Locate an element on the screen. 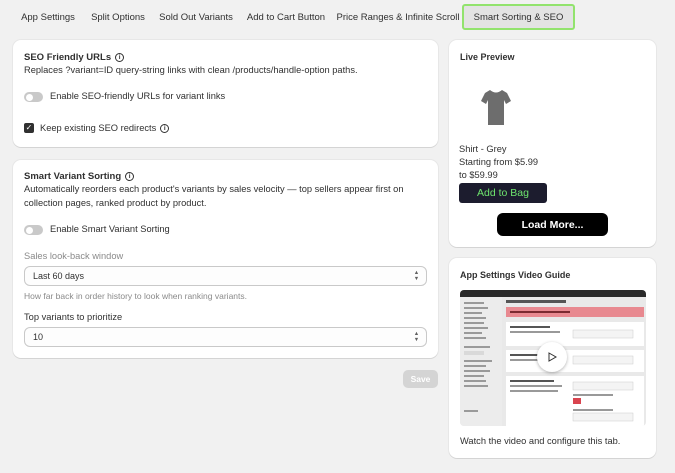  play-icon is located at coordinates (552, 357).